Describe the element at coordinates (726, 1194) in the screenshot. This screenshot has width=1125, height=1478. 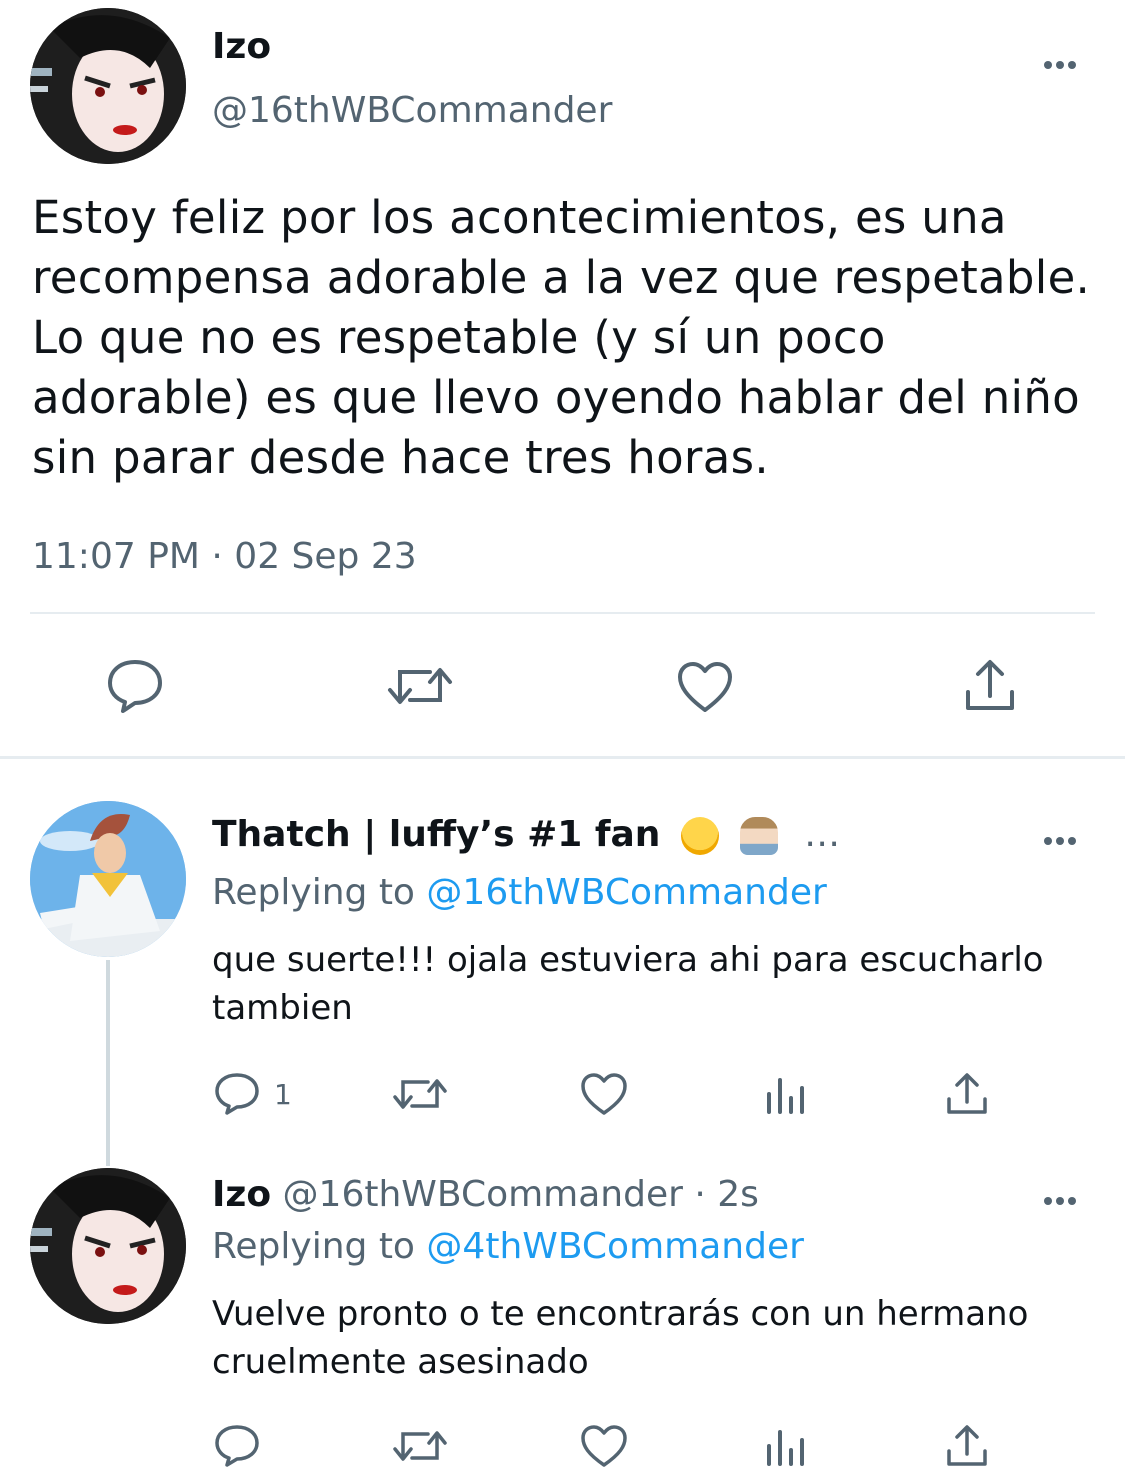
I see `tweet-time: · 2s` at that location.